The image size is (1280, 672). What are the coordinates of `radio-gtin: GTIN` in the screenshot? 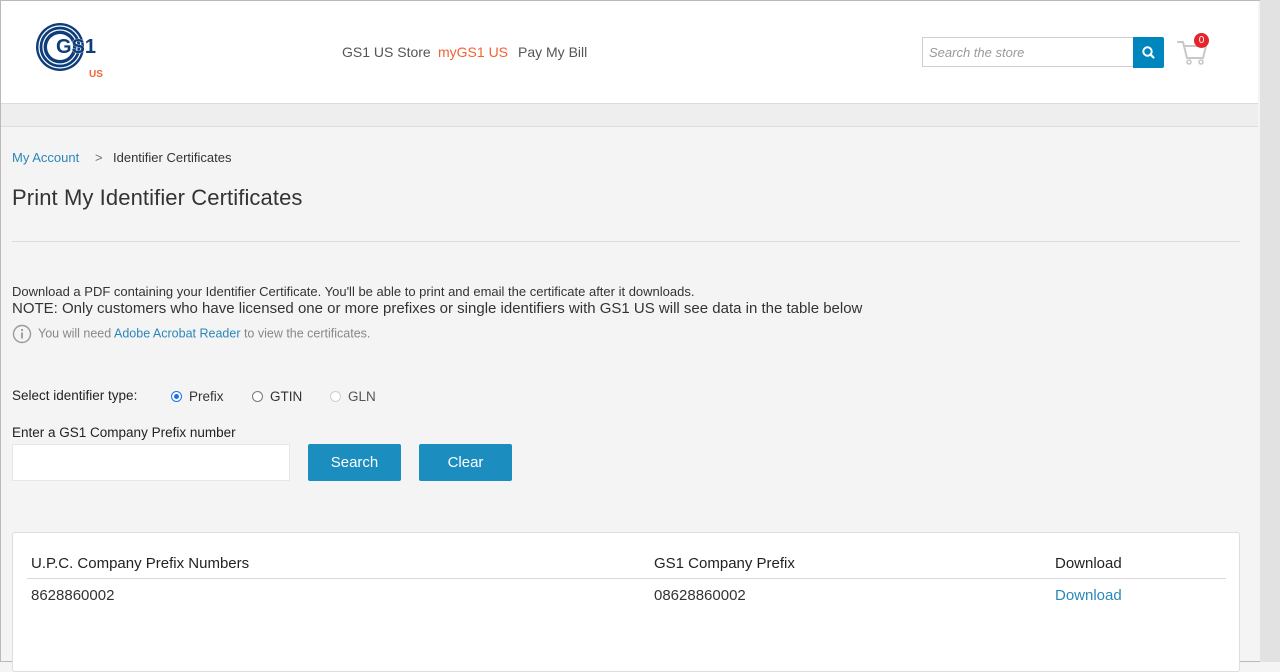 It's located at (277, 396).